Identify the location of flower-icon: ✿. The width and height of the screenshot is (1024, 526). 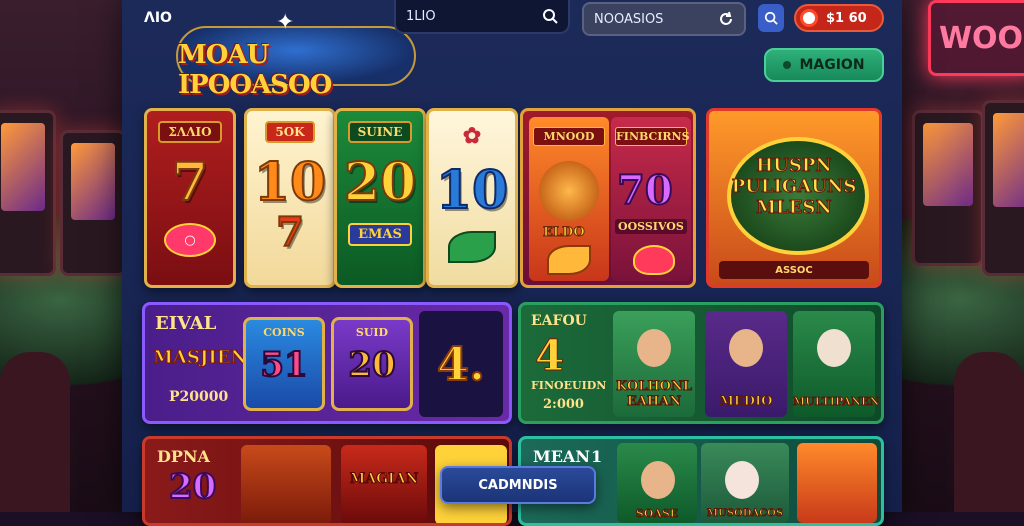
(472, 136).